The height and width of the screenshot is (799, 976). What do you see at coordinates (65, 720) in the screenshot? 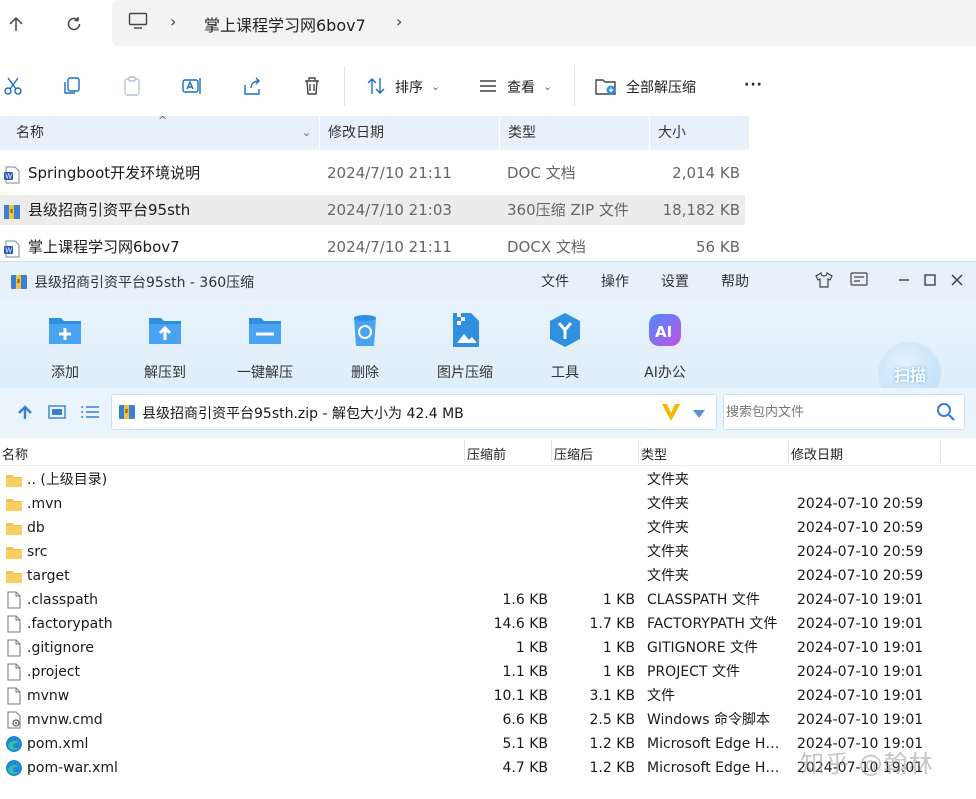
I see `archive-item-name: mvnw.cmd` at bounding box center [65, 720].